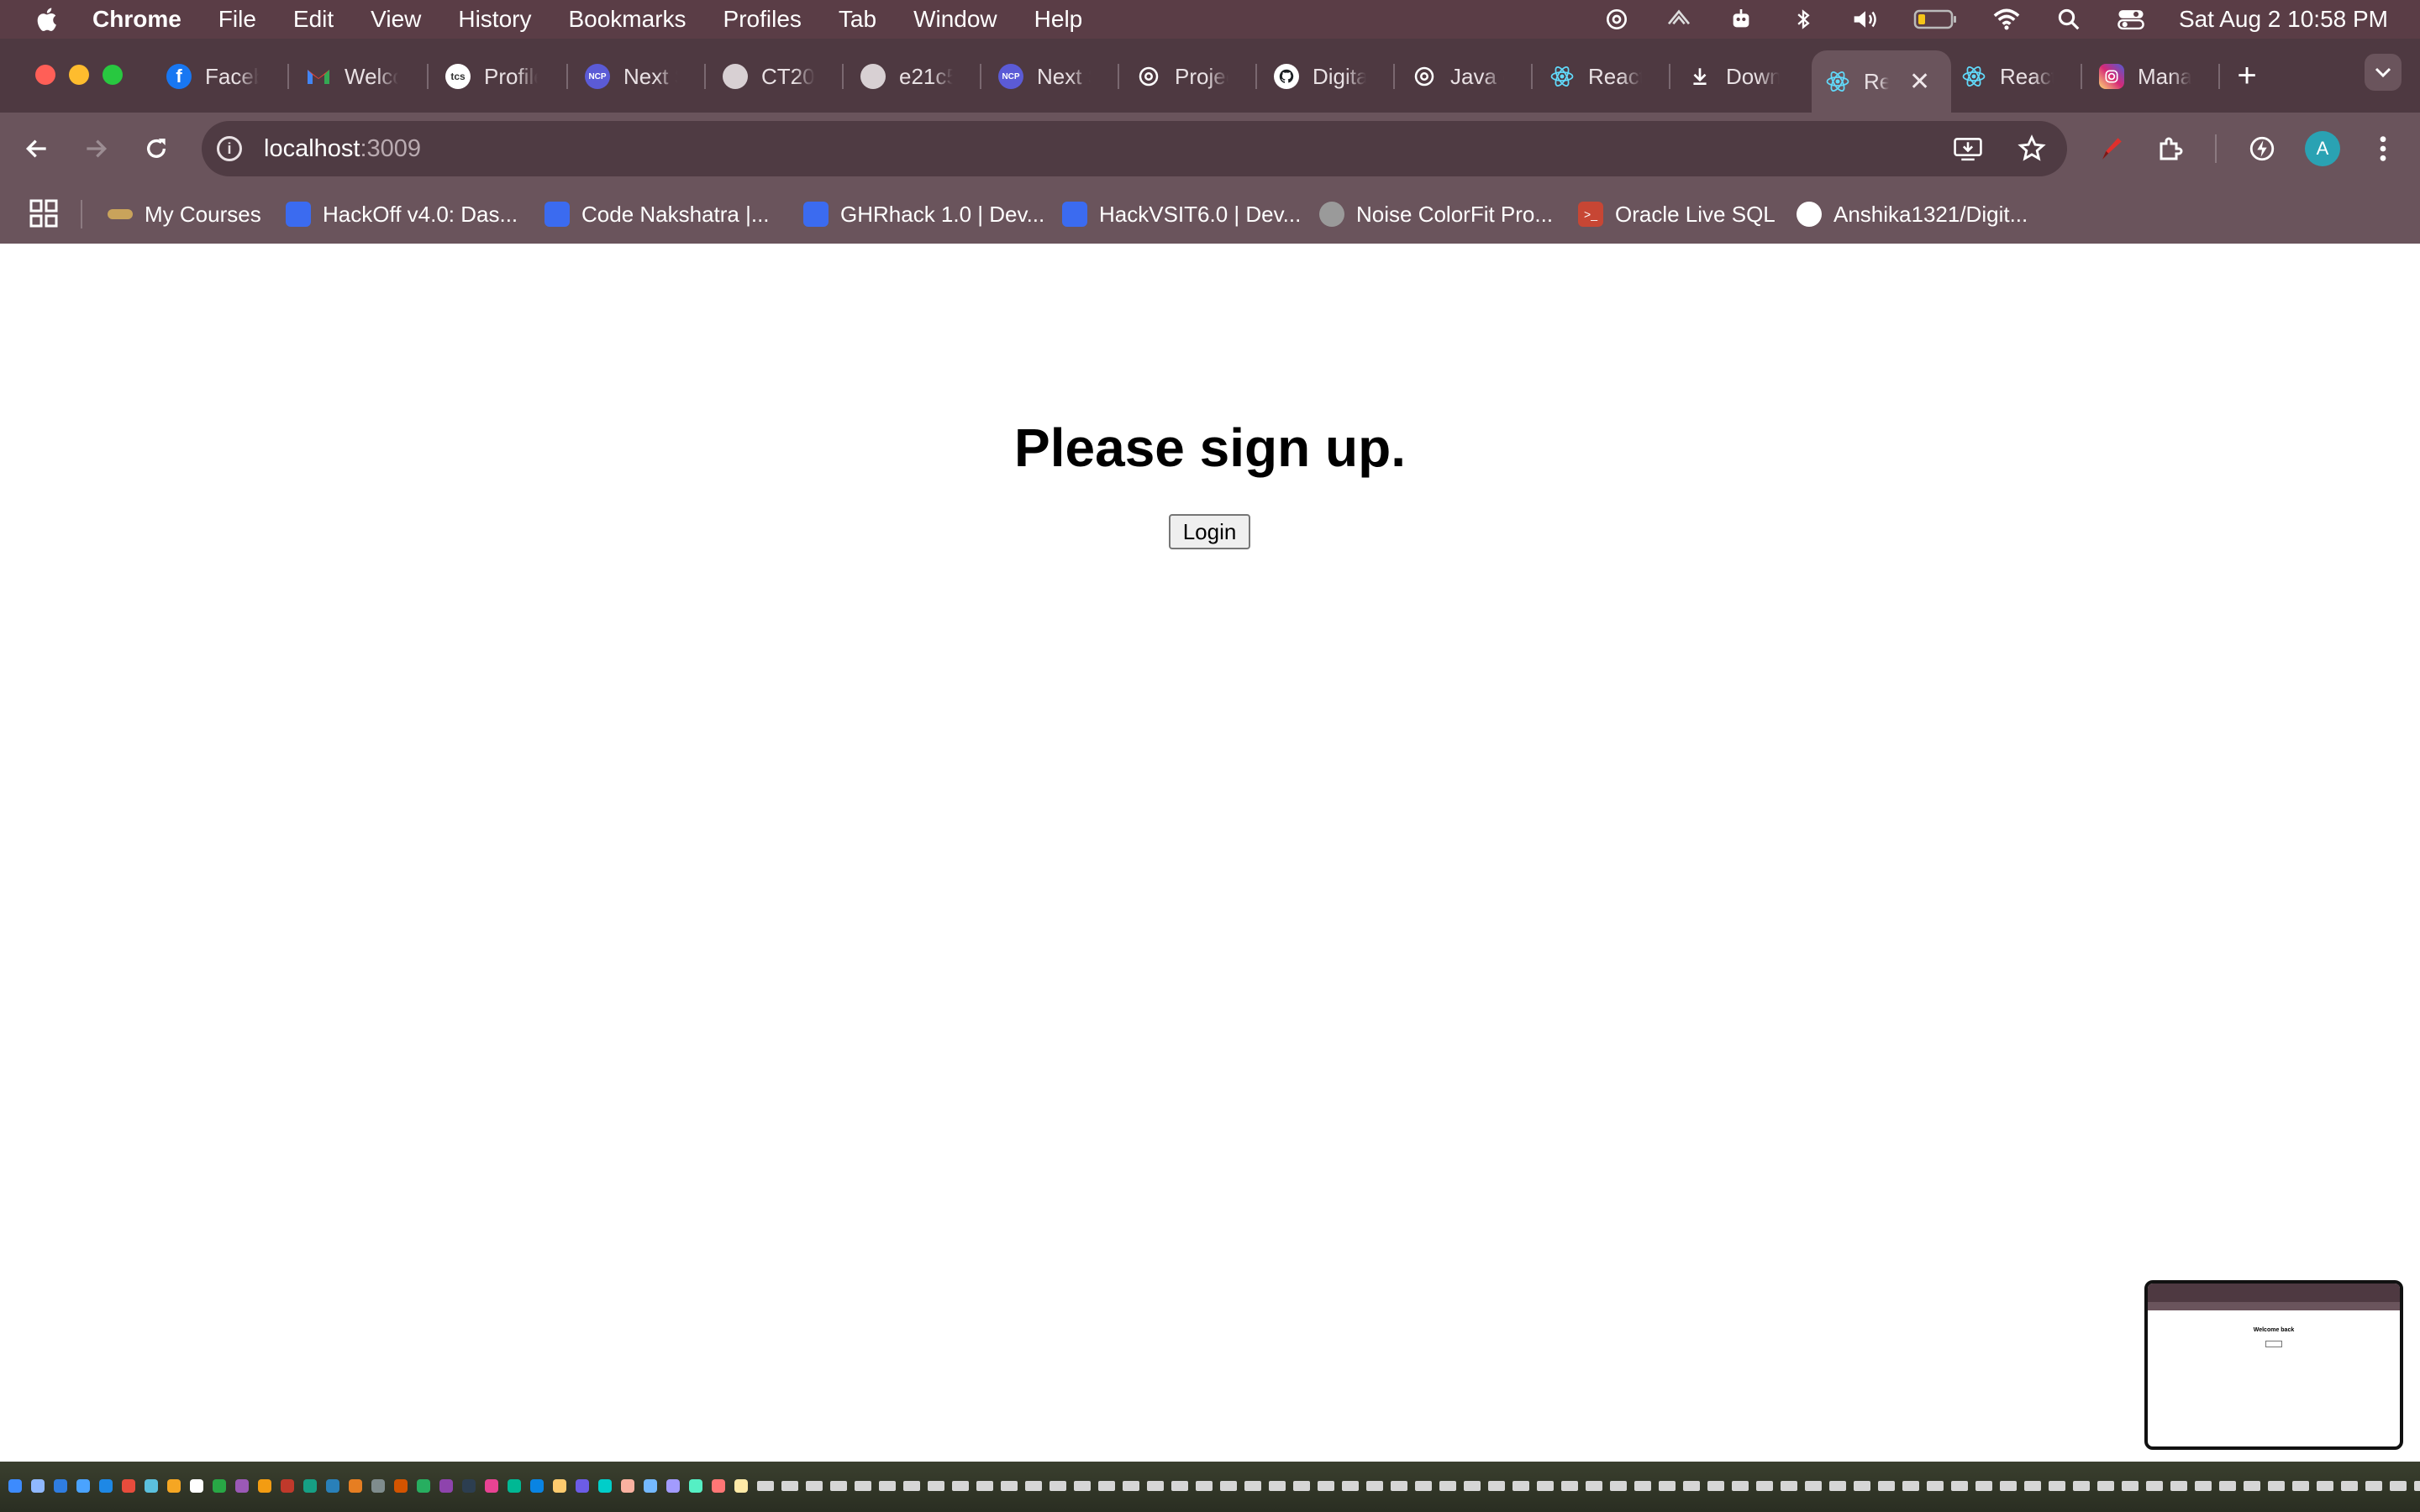 This screenshot has width=2420, height=1512. Describe the element at coordinates (48, 19) in the screenshot. I see `apple-icon` at that location.